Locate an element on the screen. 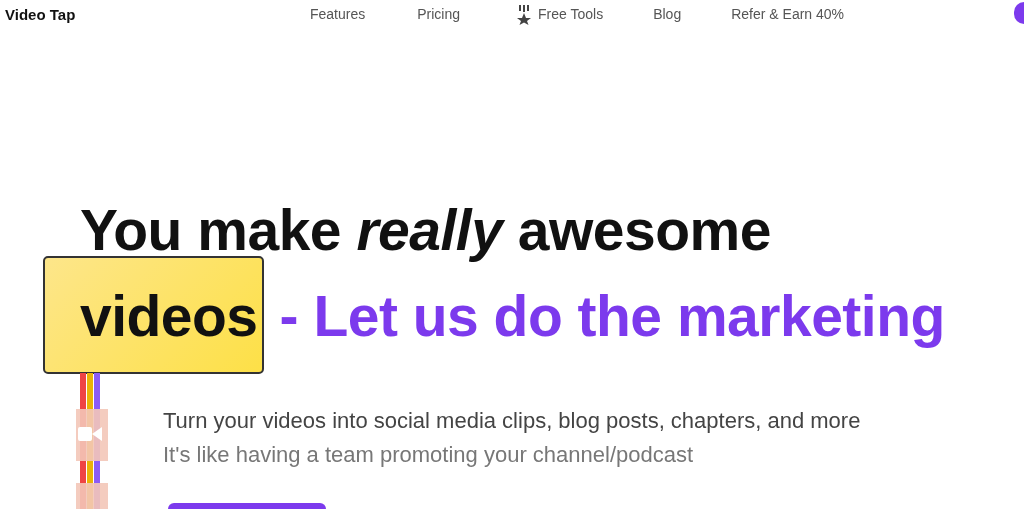 Image resolution: width=1024 pixels, height=509 pixels. brand-logo: Video Tap is located at coordinates (40, 15).